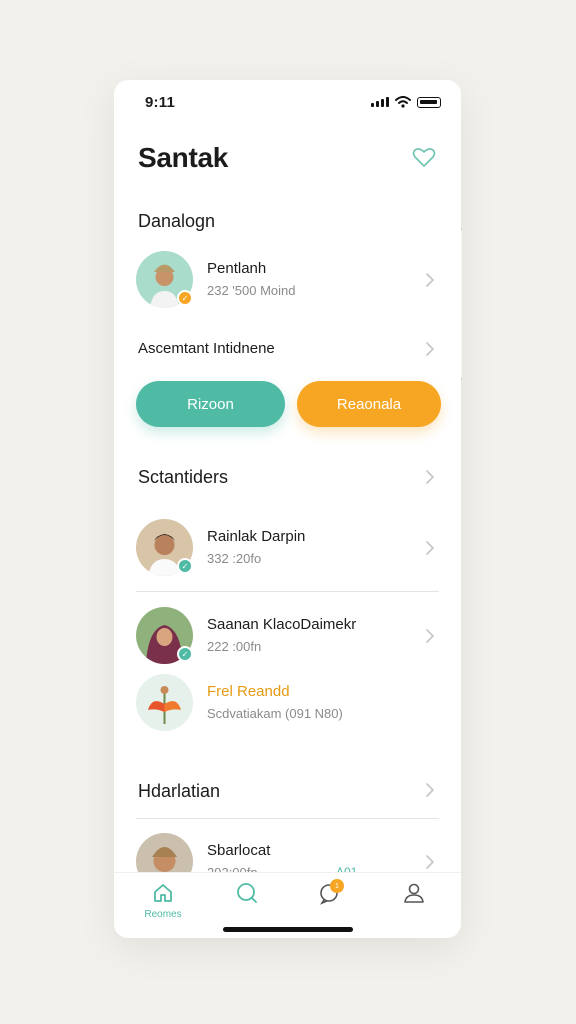  I want to click on status-badge: ✓, so click(185, 298).